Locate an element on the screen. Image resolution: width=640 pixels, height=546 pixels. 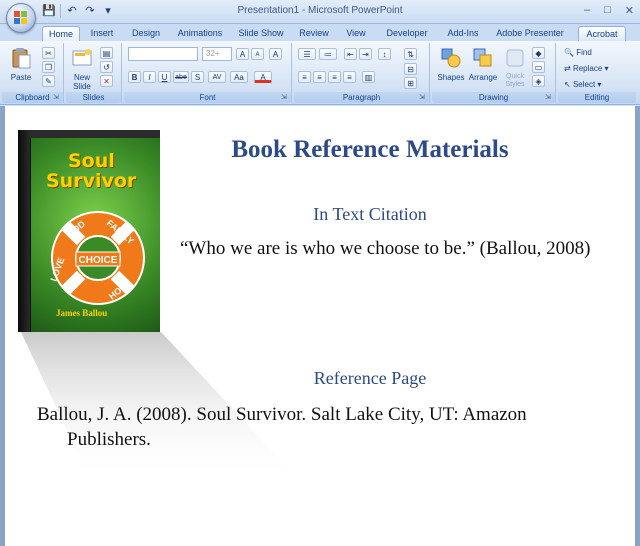
clipboard-group: Paste ✂ ❐ ✎ Clipboard ⇲ is located at coordinates (33, 73).